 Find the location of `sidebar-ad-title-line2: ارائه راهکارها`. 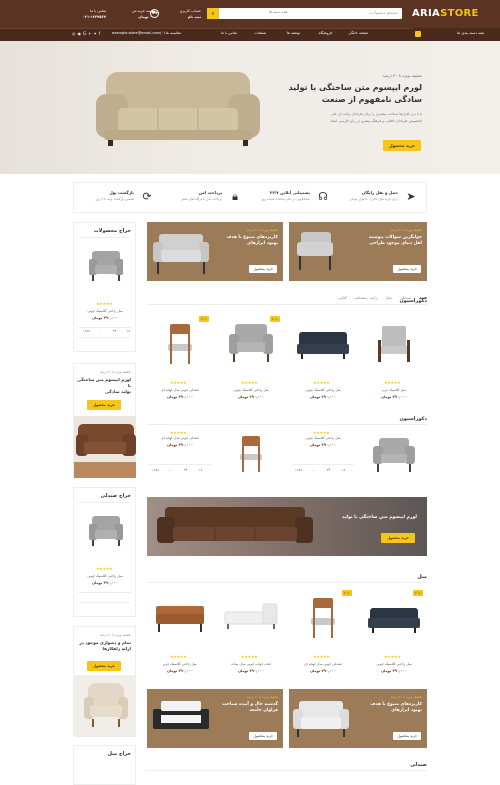

sidebar-ad-title-line2: ارائه راهکارها is located at coordinates (117, 648).